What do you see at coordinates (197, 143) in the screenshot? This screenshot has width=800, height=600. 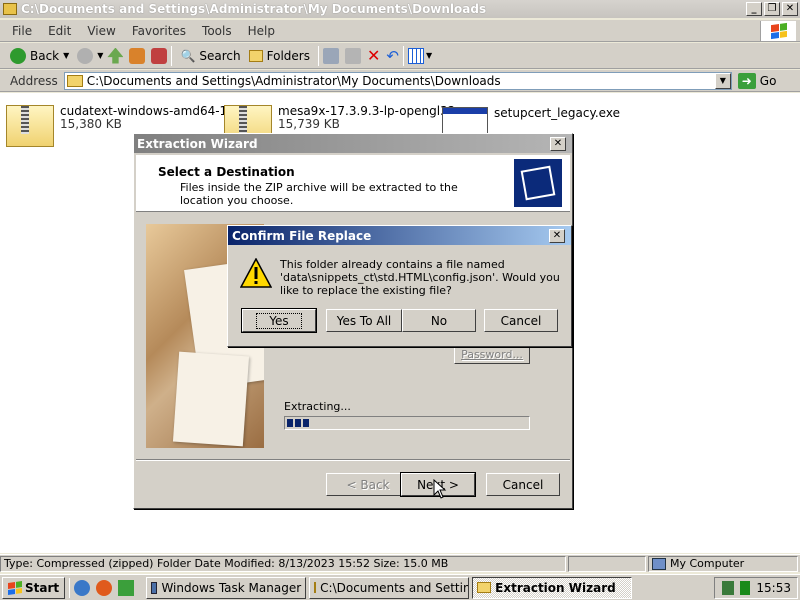 I see `wizard-title: Extraction Wizard` at bounding box center [197, 143].